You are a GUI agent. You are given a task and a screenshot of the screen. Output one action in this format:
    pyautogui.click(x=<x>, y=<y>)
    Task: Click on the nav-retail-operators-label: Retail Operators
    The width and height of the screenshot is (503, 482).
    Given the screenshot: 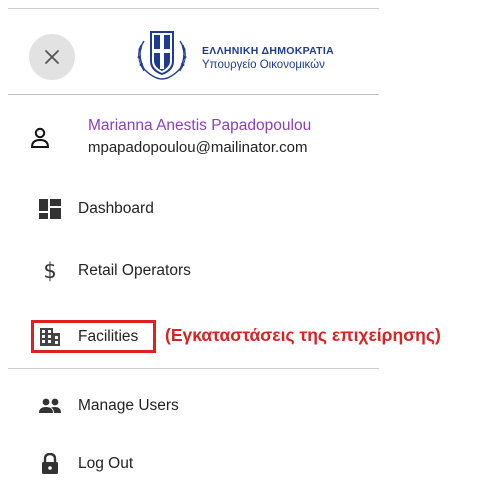 What is the action you would take?
    pyautogui.click(x=134, y=270)
    